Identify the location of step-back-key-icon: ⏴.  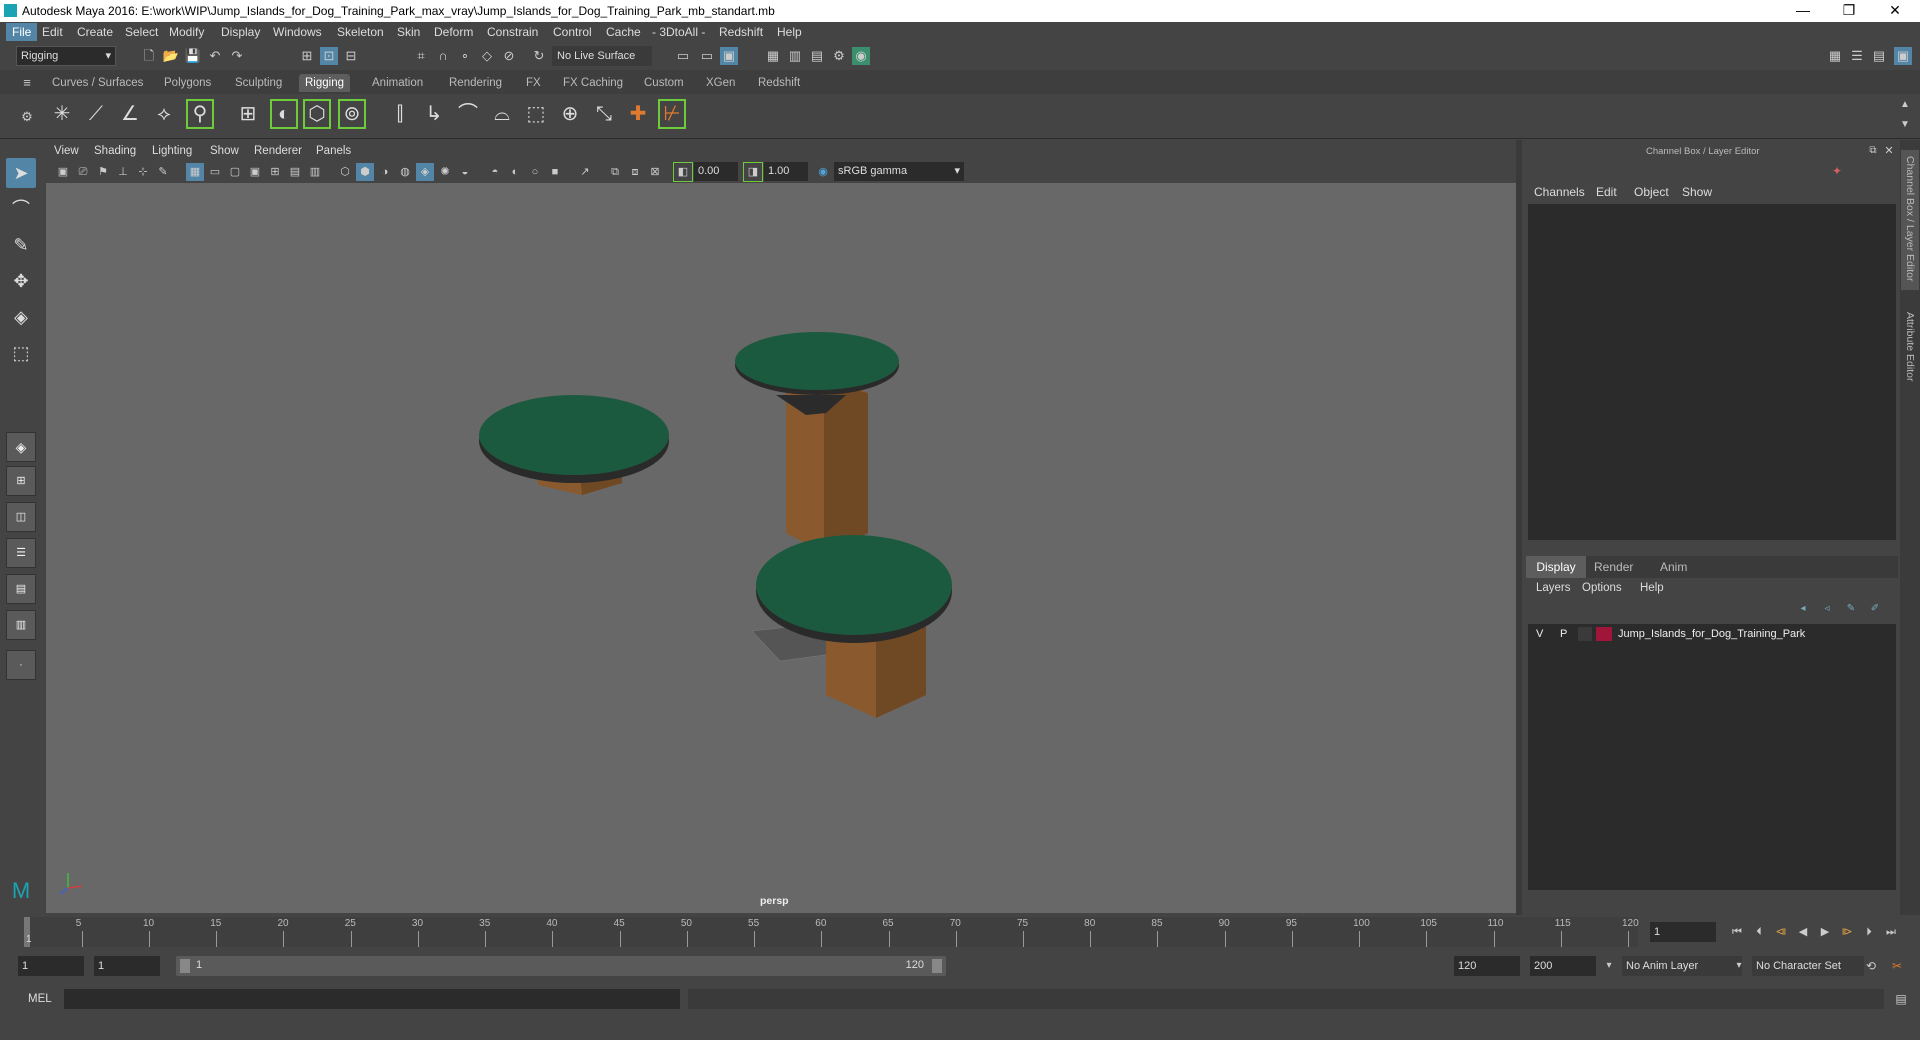
(1759, 932).